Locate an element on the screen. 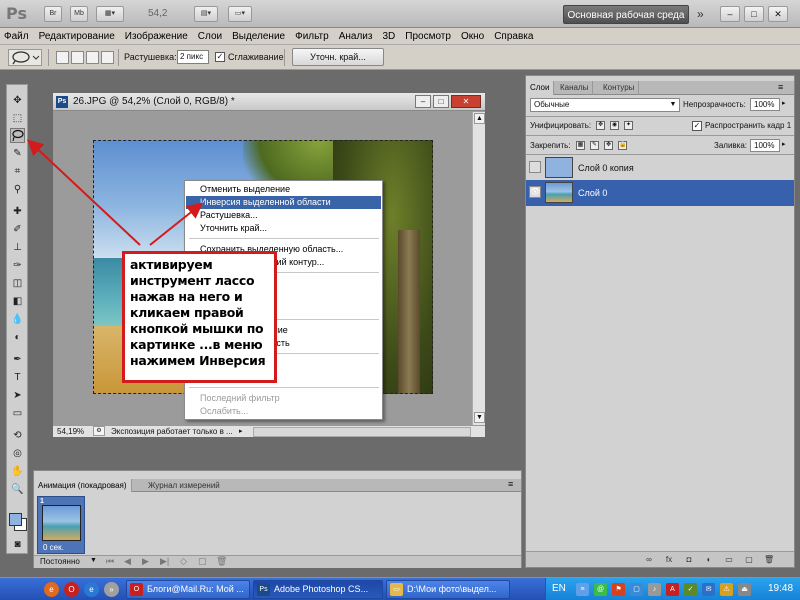 The image size is (800, 600). dodge-tool-icon: ◐ is located at coordinates (17, 337).